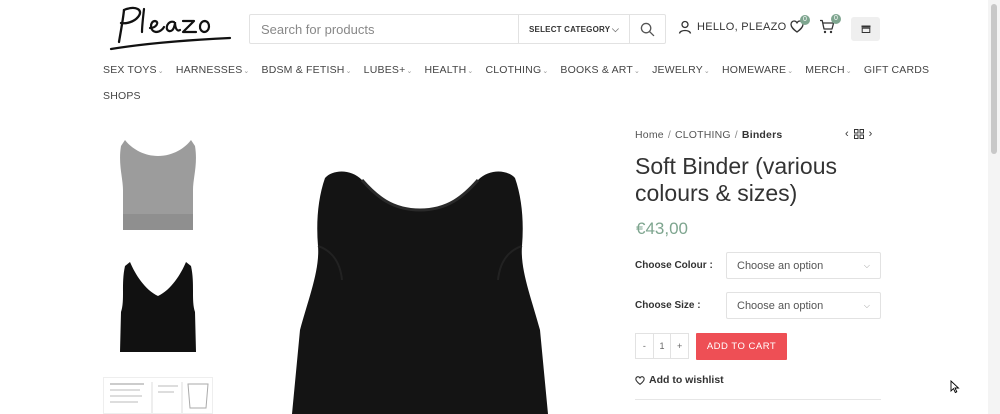 This screenshot has width=1000, height=414. I want to click on add-to-cart-button: ADD TO CART, so click(741, 346).